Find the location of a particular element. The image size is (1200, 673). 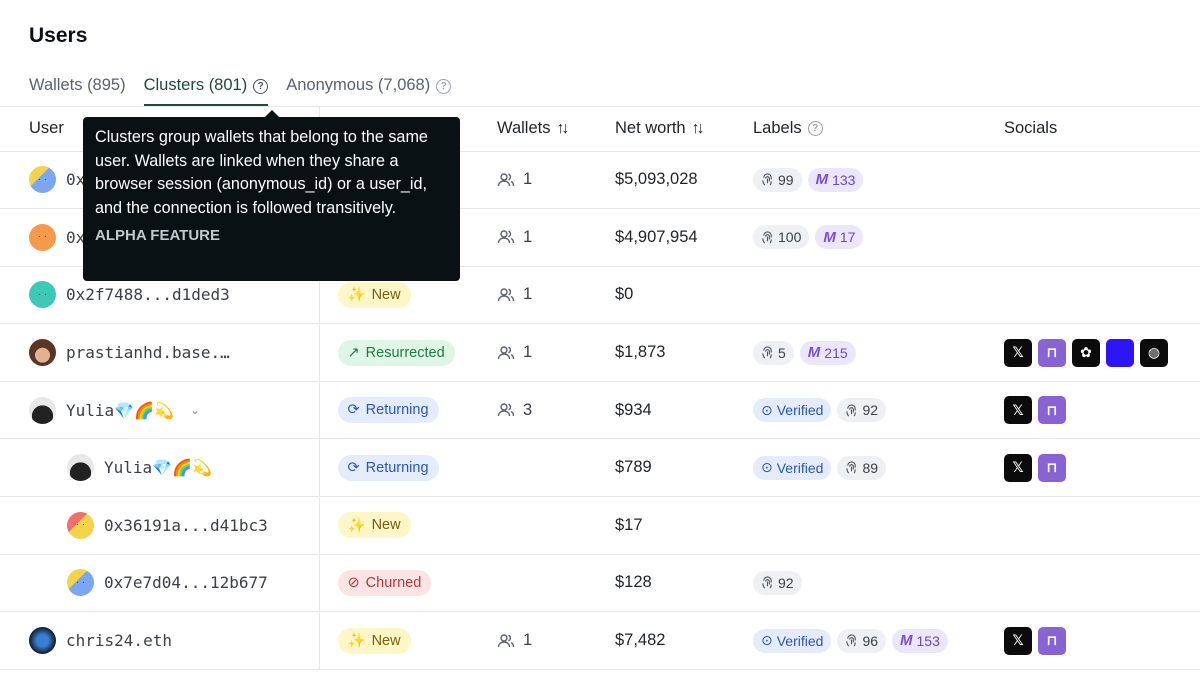

user-name: 0x2f7488...d1ded3 is located at coordinates (148, 294).